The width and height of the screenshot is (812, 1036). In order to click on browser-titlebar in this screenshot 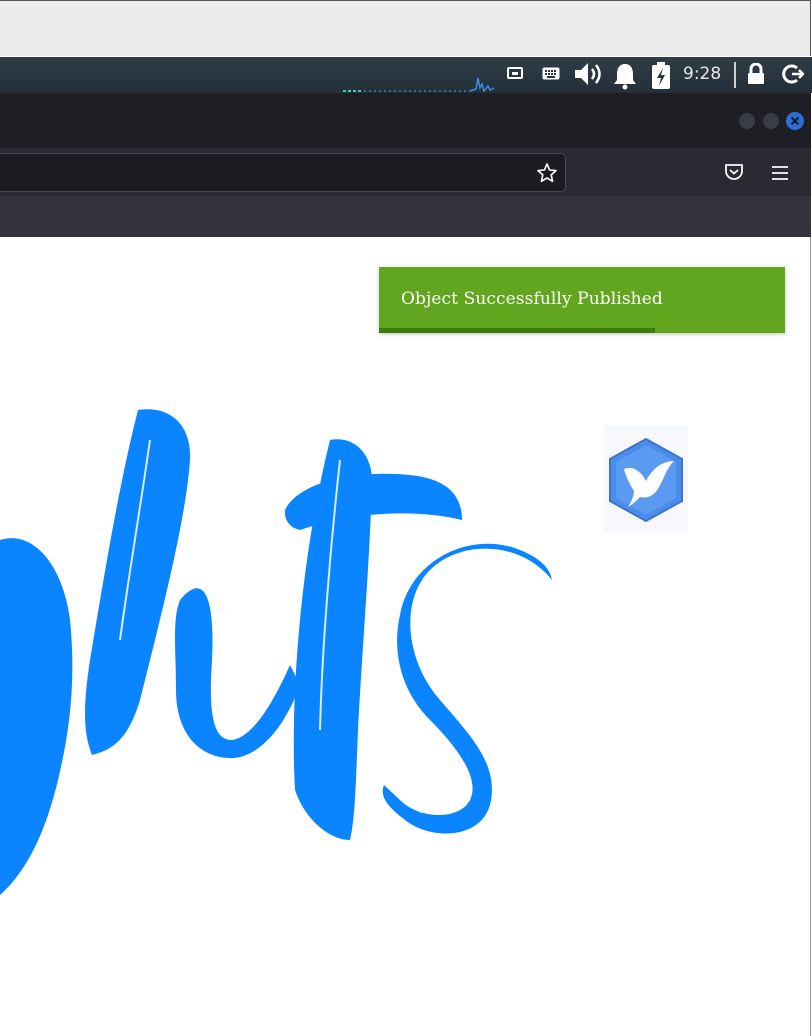, I will do `click(405, 120)`.